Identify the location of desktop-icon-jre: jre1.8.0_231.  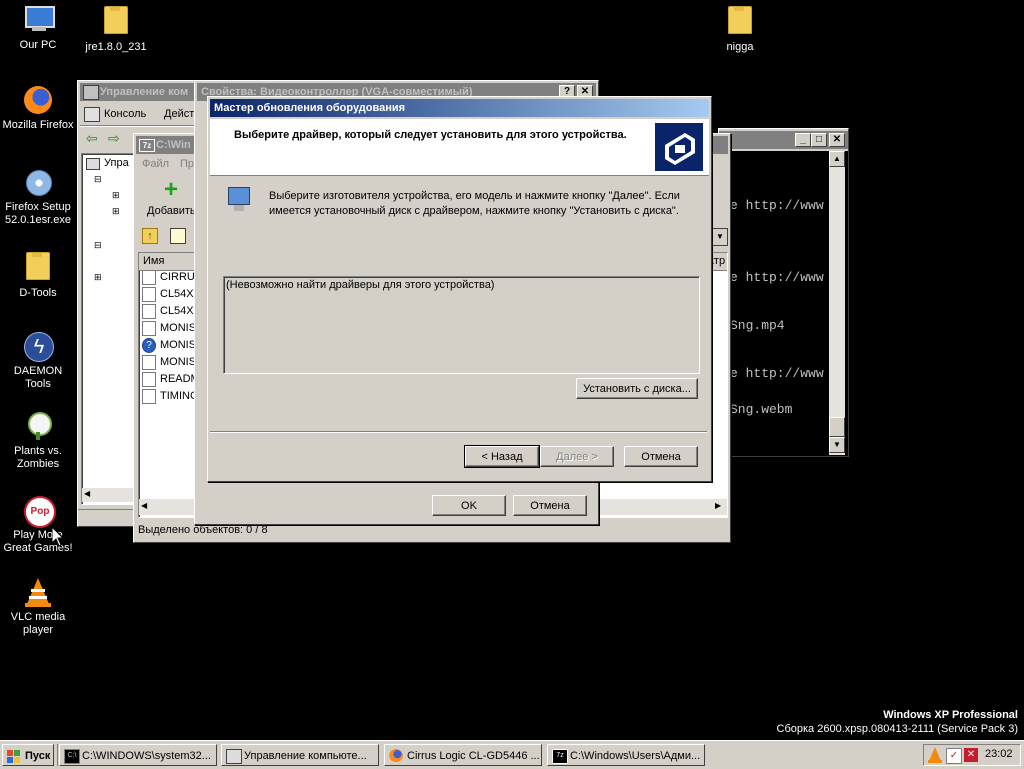
(116, 29).